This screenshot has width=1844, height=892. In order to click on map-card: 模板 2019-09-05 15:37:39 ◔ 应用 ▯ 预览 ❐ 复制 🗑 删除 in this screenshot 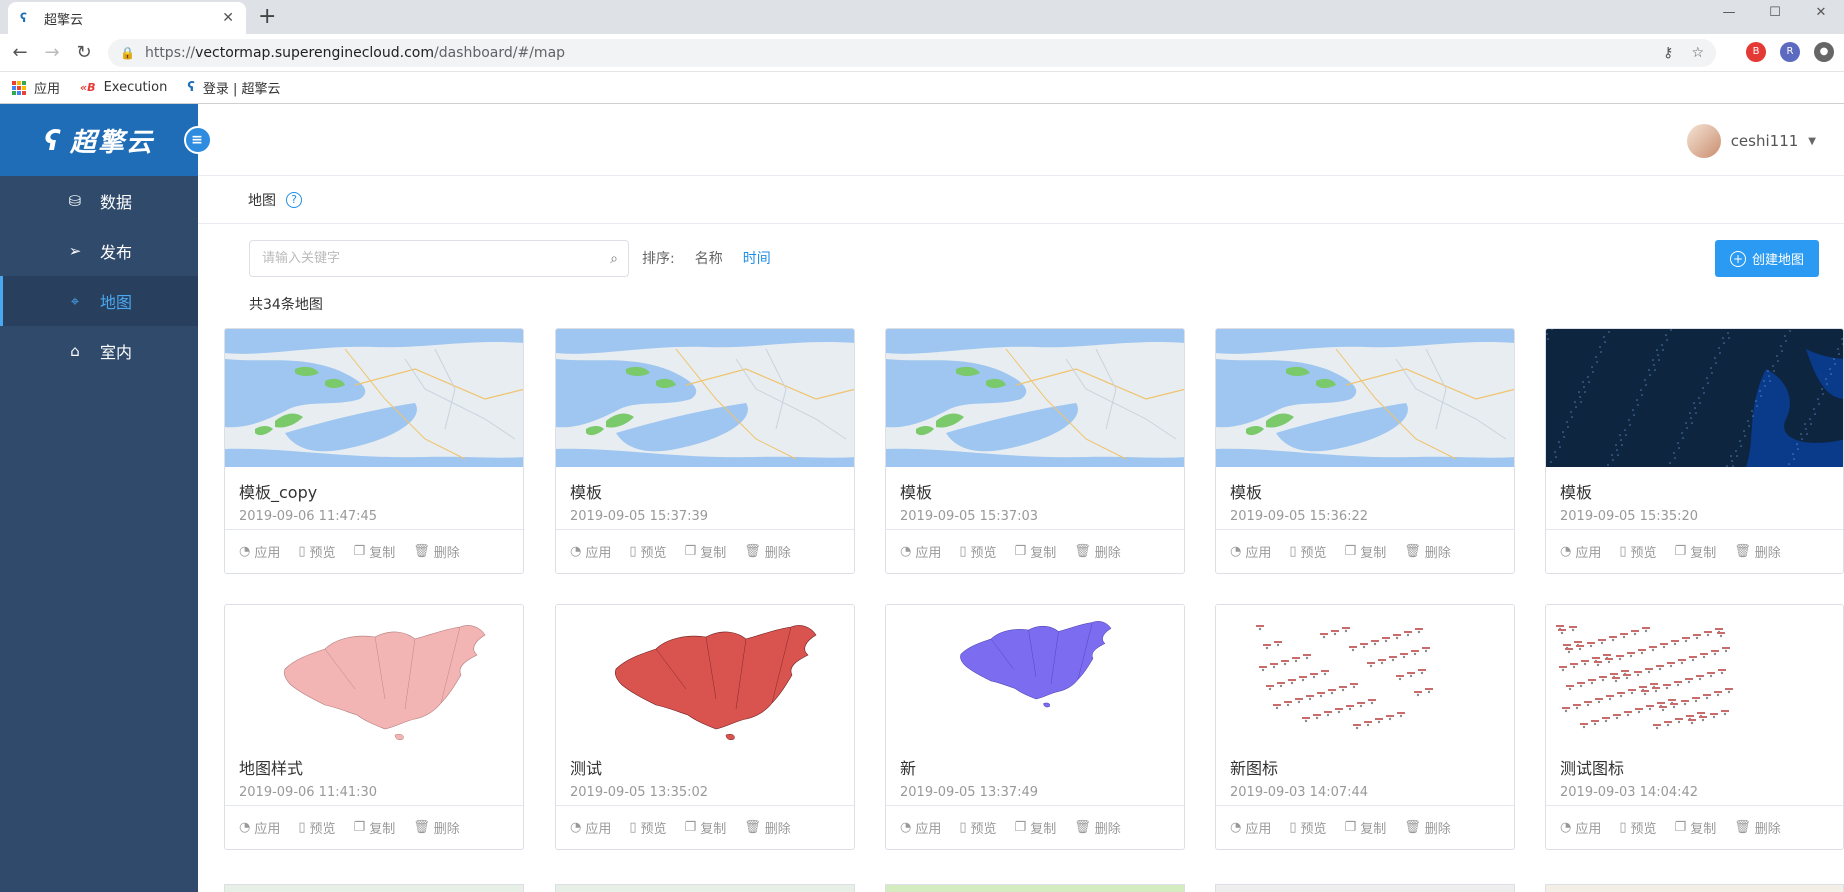, I will do `click(705, 451)`.